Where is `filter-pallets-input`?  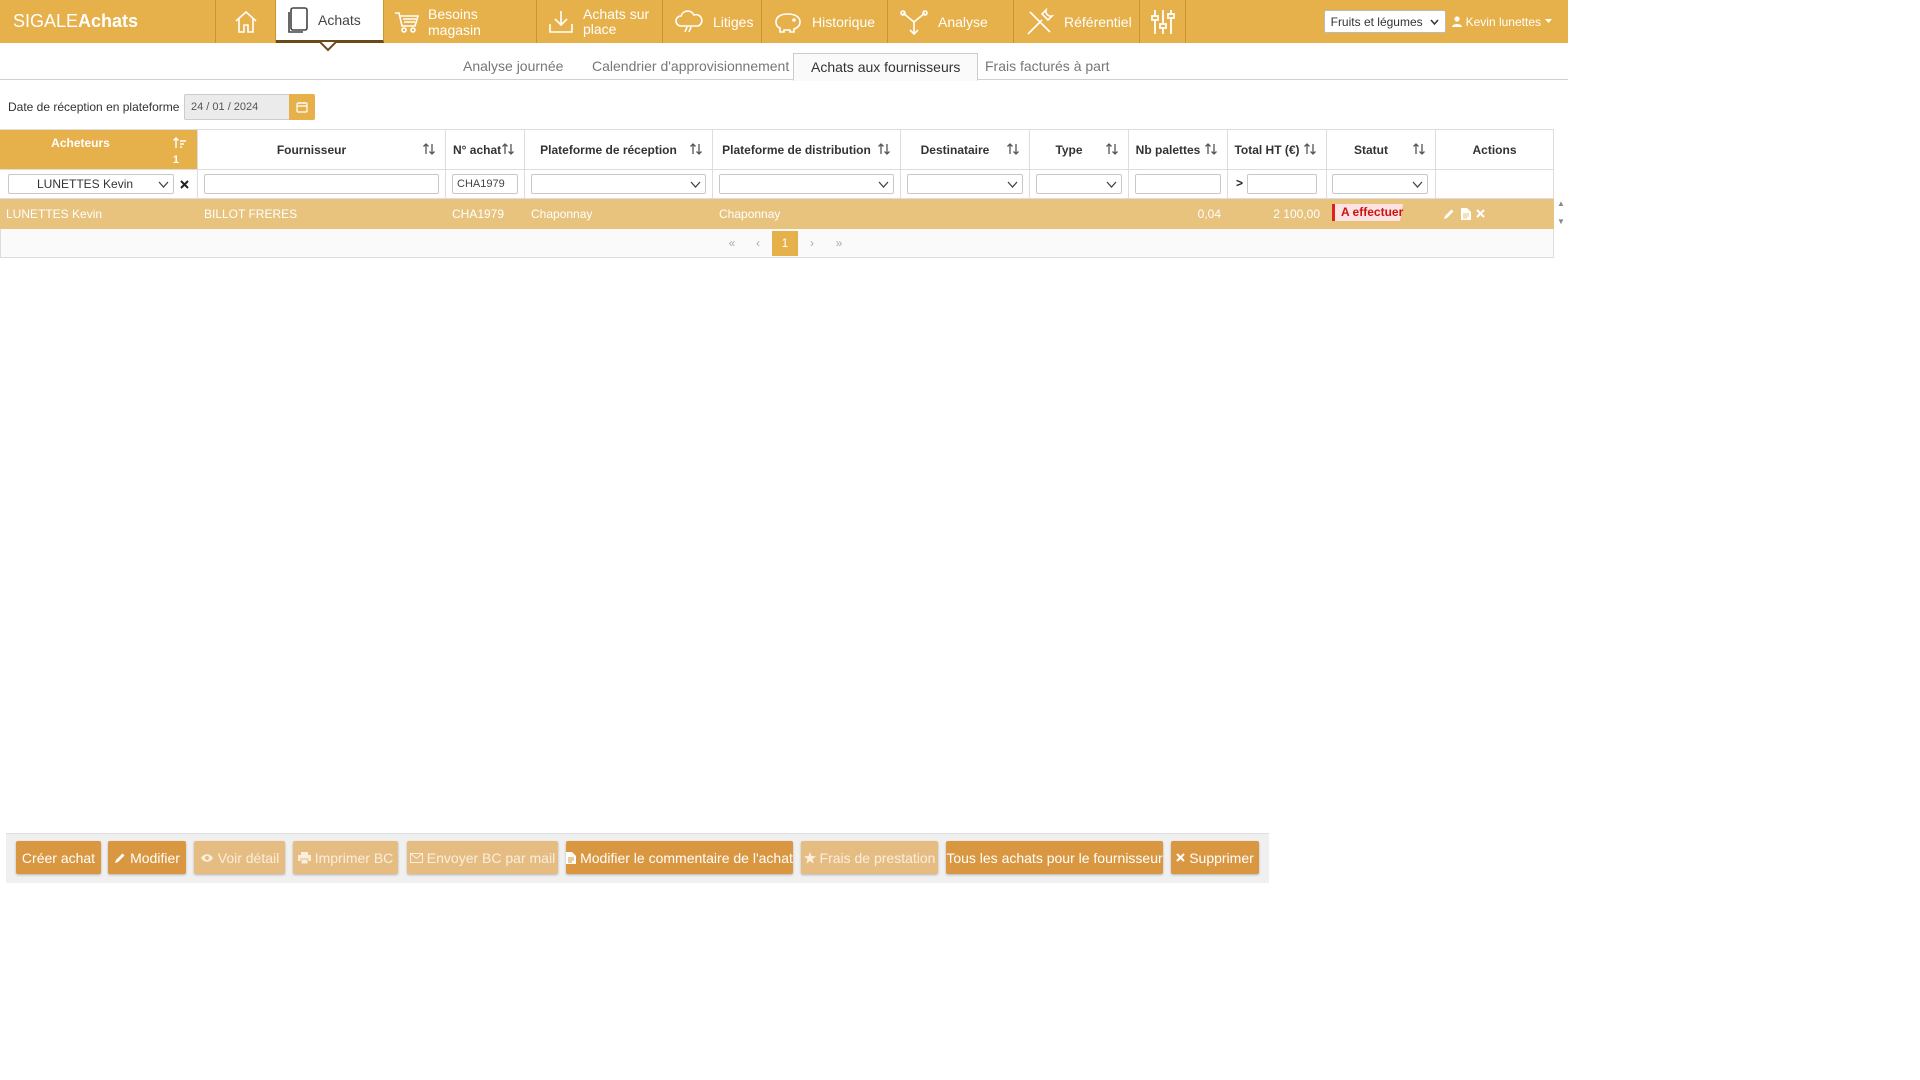
filter-pallets-input is located at coordinates (1178, 184).